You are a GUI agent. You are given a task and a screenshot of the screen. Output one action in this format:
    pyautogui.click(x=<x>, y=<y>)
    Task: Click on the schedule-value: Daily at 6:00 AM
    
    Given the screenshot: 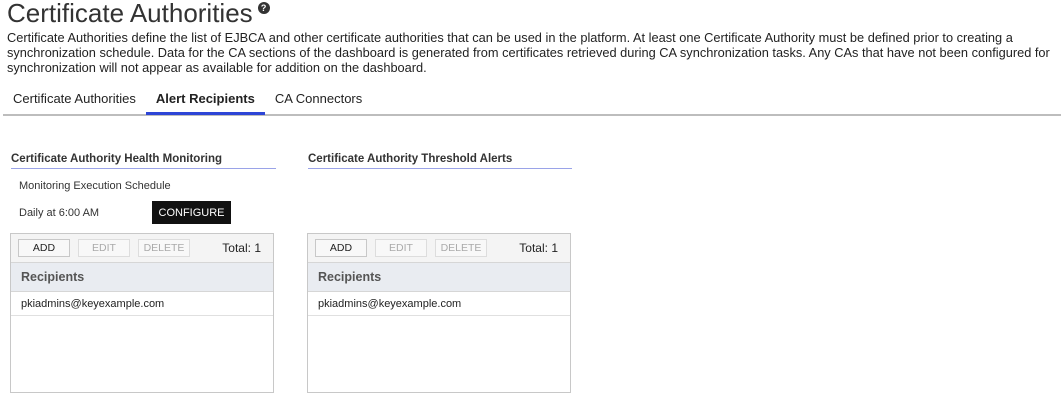 What is the action you would take?
    pyautogui.click(x=59, y=213)
    